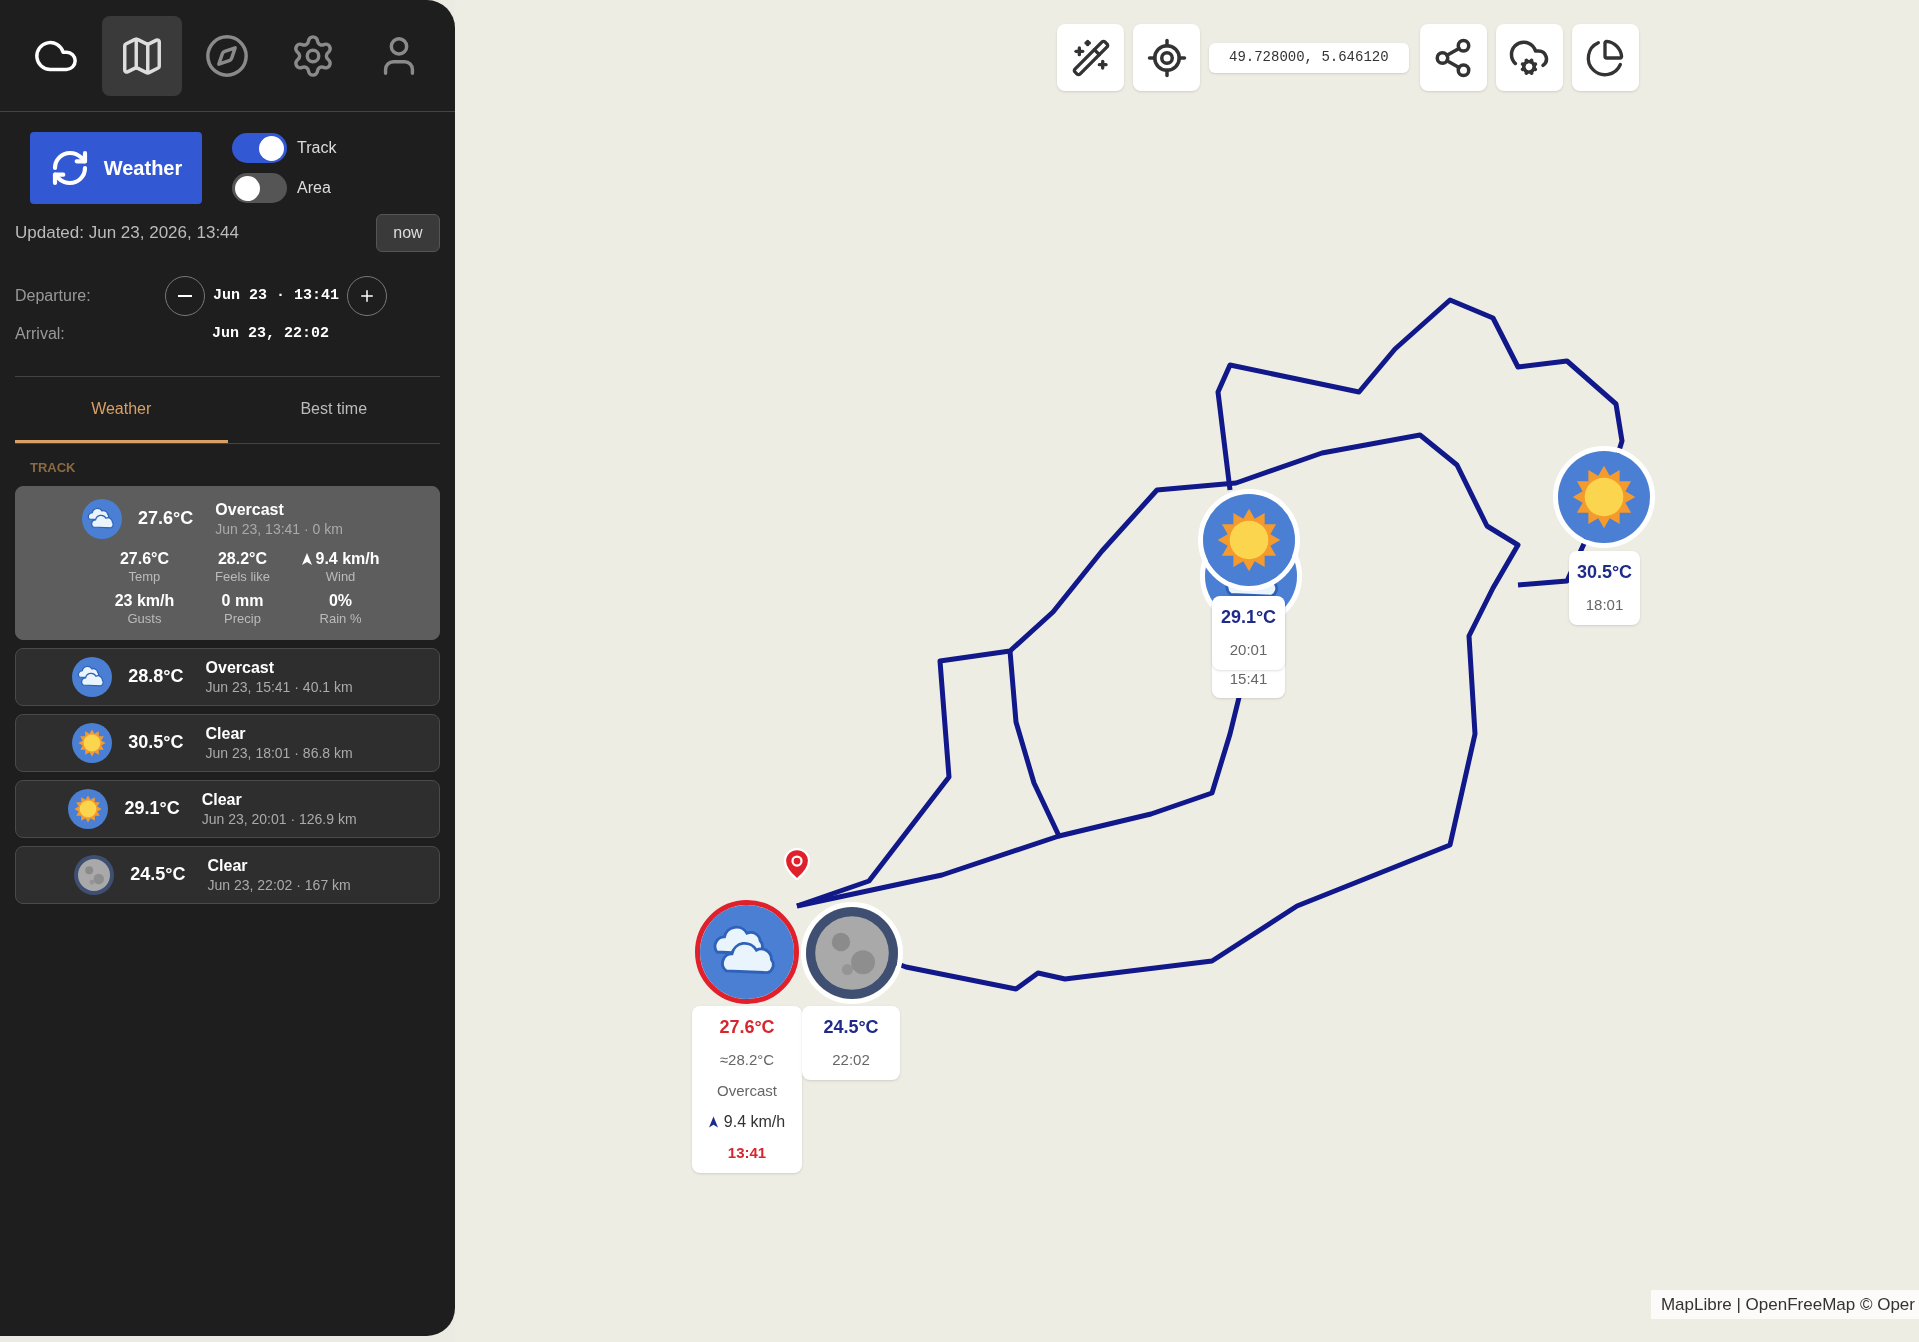 This screenshot has width=1919, height=1342. Describe the element at coordinates (242, 600) in the screenshot. I see `detail-value: 0 mm` at that location.